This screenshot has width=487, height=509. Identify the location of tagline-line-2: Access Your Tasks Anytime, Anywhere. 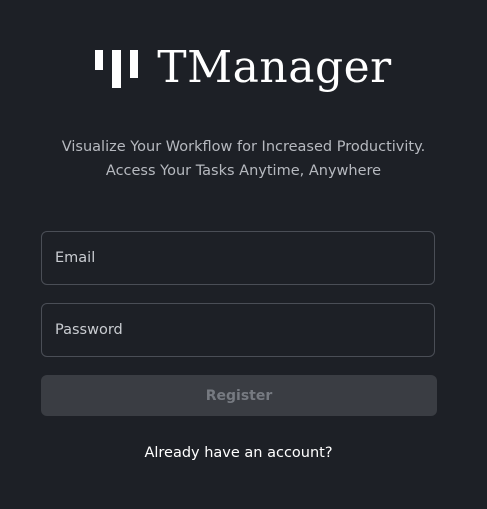
(243, 171).